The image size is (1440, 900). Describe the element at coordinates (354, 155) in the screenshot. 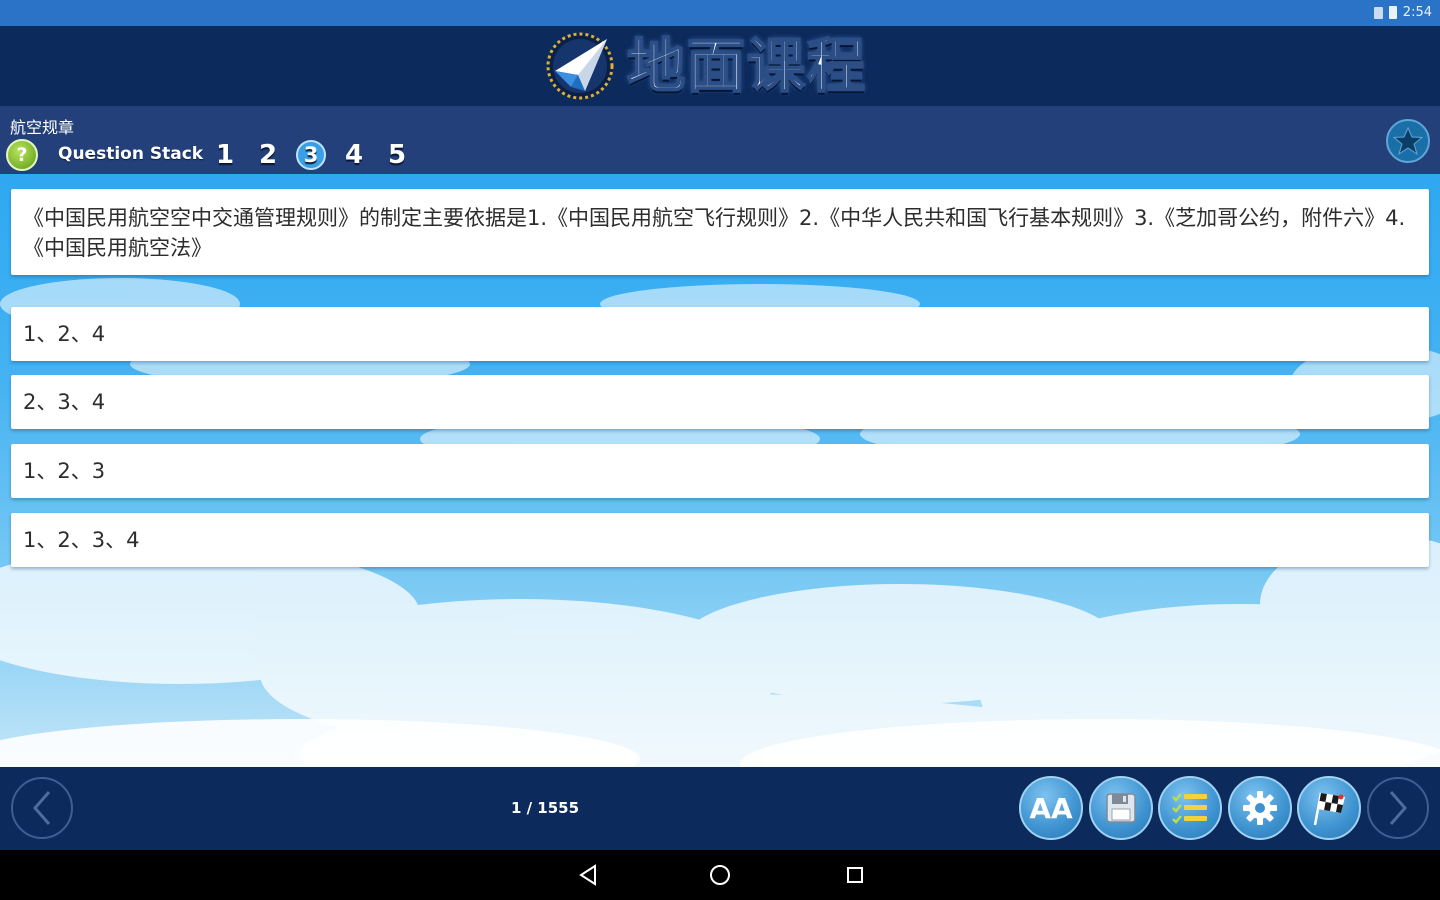

I see `stack-number-4: 4` at that location.